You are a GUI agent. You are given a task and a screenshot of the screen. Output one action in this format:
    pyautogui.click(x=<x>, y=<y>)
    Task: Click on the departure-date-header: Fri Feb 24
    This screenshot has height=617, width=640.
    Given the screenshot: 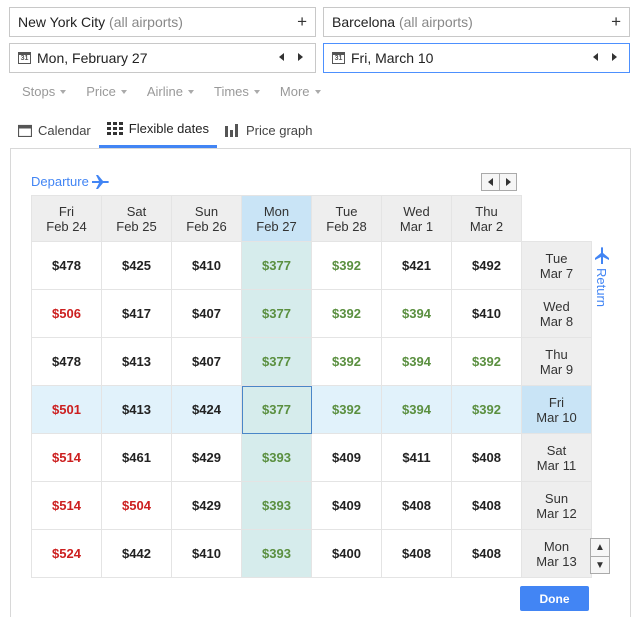 What is the action you would take?
    pyautogui.click(x=66, y=218)
    